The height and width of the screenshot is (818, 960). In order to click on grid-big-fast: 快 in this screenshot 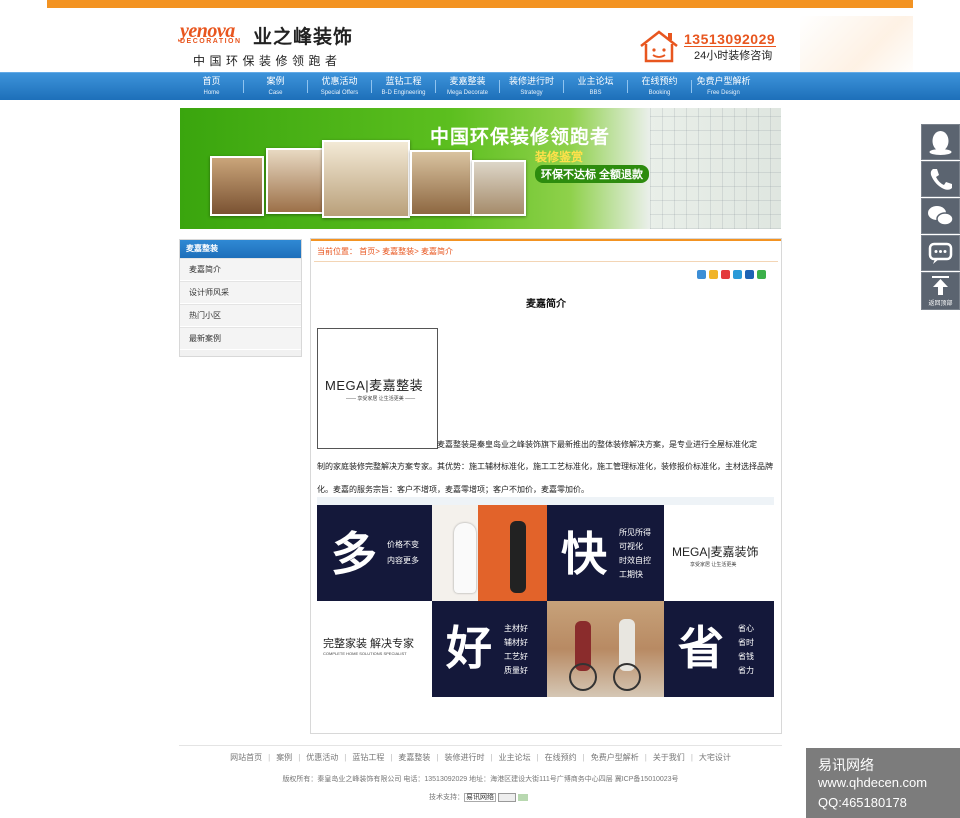, I will do `click(584, 554)`.